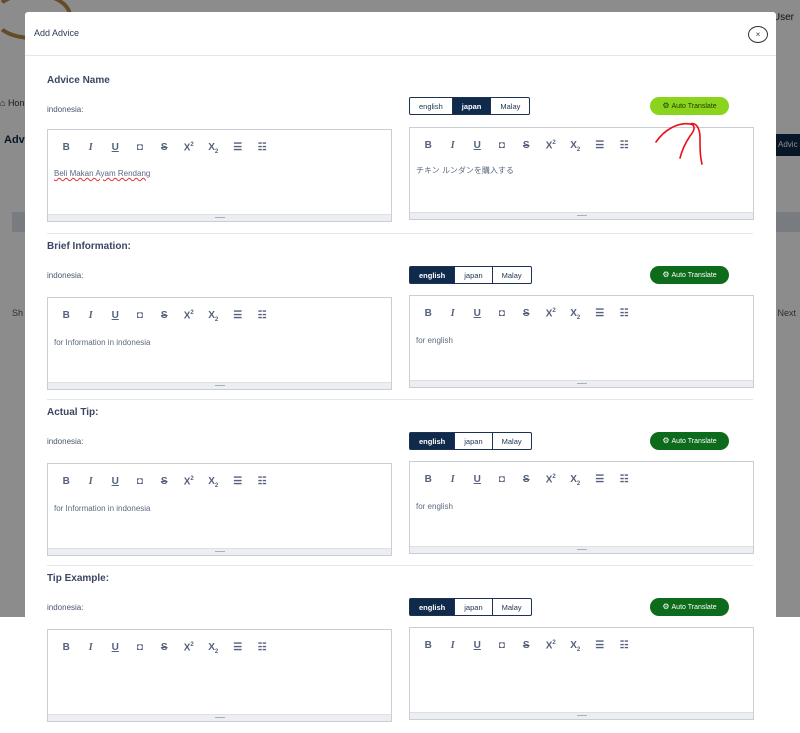 This screenshot has height=733, width=800. What do you see at coordinates (581, 673) in the screenshot?
I see `translation-editor: B I U ◘ S X2 X2 ☰ ☷` at bounding box center [581, 673].